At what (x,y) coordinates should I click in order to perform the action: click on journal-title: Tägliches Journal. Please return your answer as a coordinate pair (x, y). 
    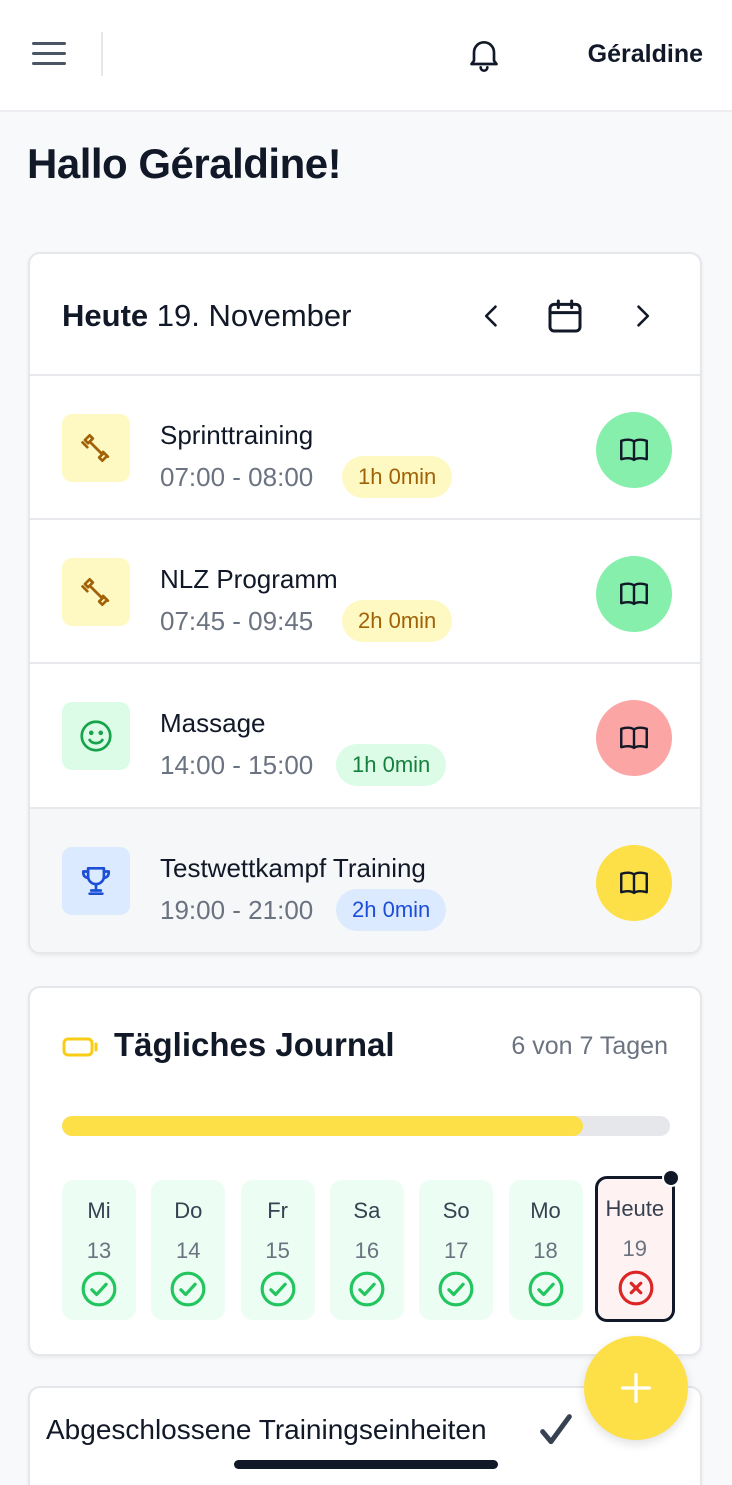
    Looking at the image, I should click on (254, 1044).